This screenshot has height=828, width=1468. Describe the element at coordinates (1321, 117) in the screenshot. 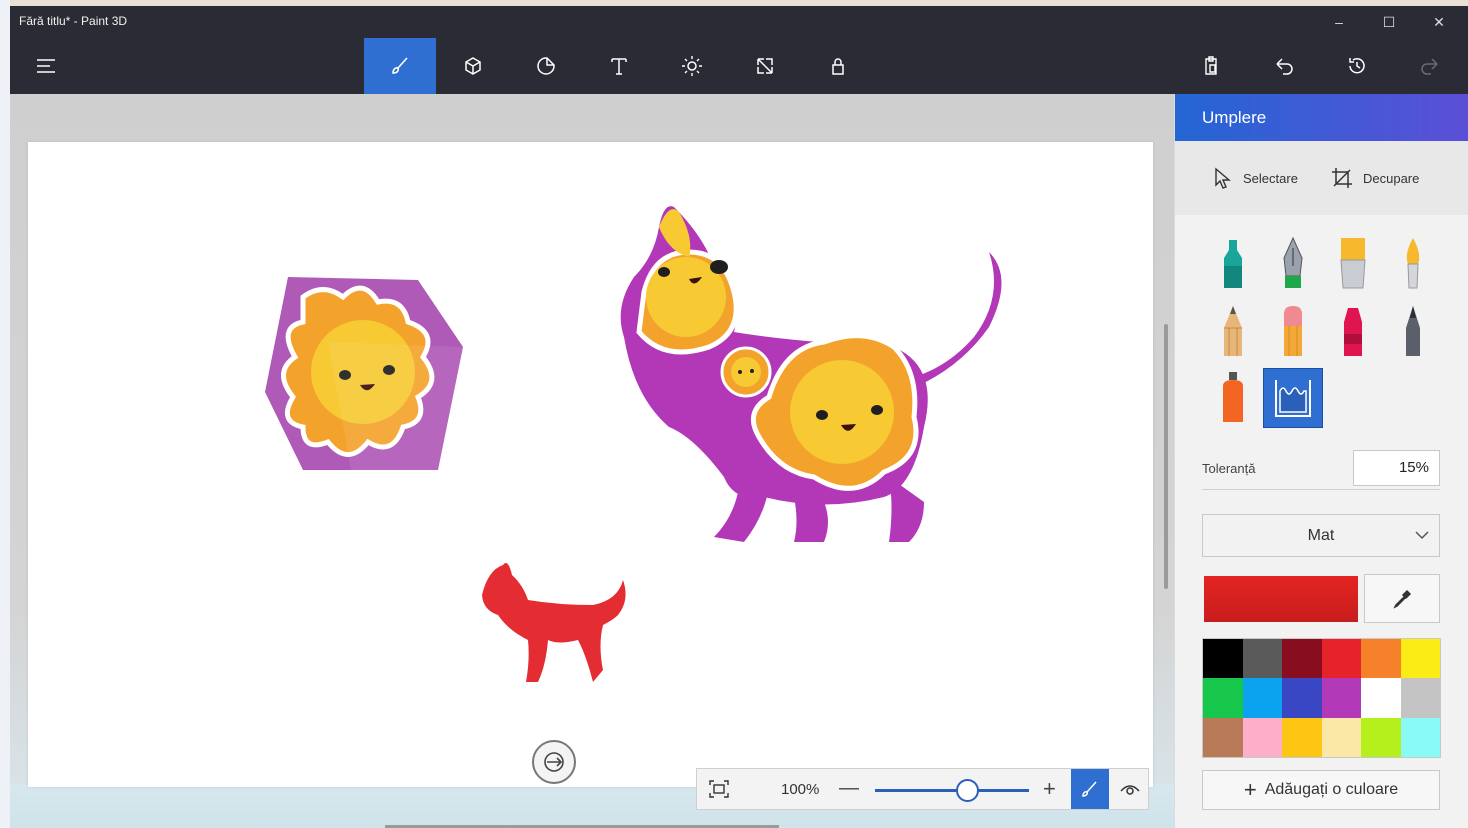

I see `panel-header: Umplere` at that location.